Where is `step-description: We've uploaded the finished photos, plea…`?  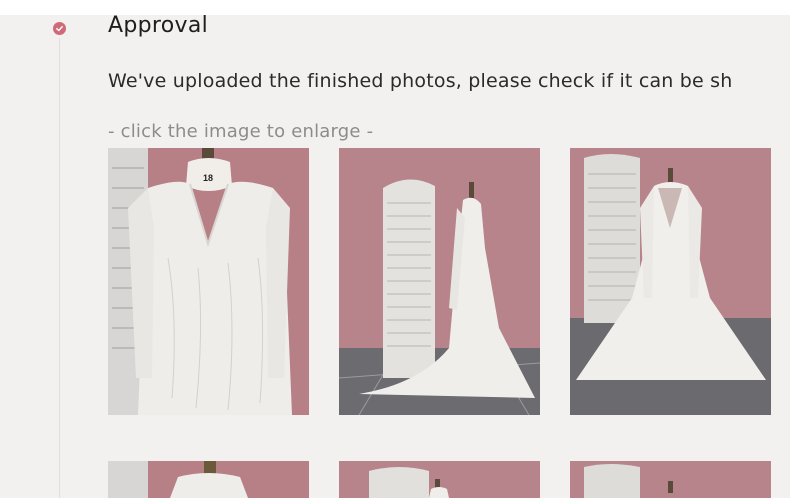
step-description: We've uploaded the finished photos, plea… is located at coordinates (420, 81).